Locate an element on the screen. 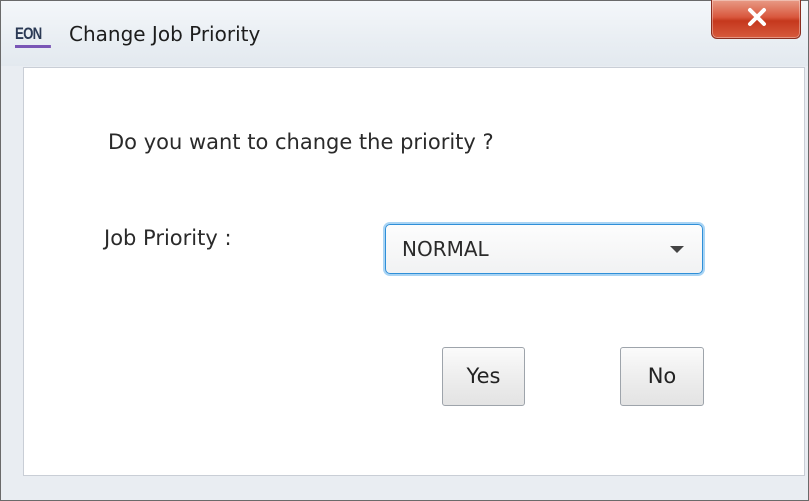 This screenshot has height=501, width=809. no-button: No is located at coordinates (662, 376).